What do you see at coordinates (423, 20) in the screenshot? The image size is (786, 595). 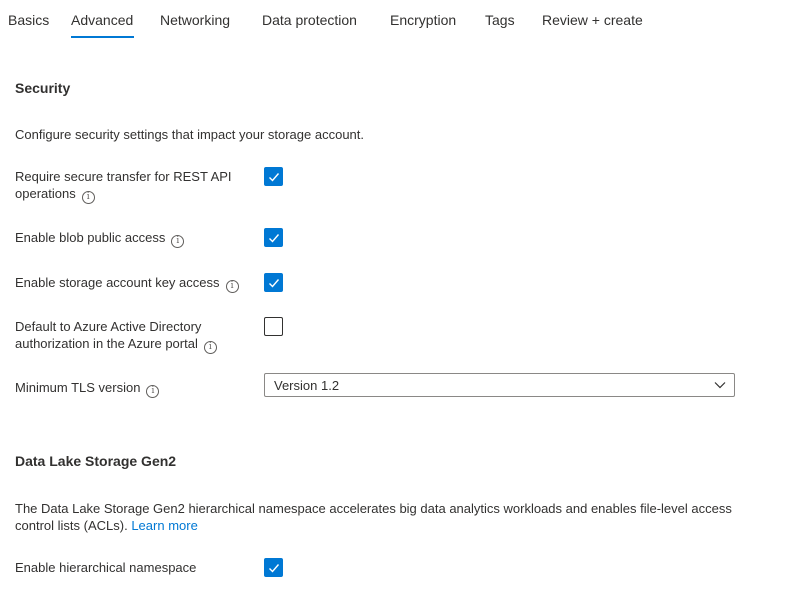 I see `tab-encryption: Encryption` at bounding box center [423, 20].